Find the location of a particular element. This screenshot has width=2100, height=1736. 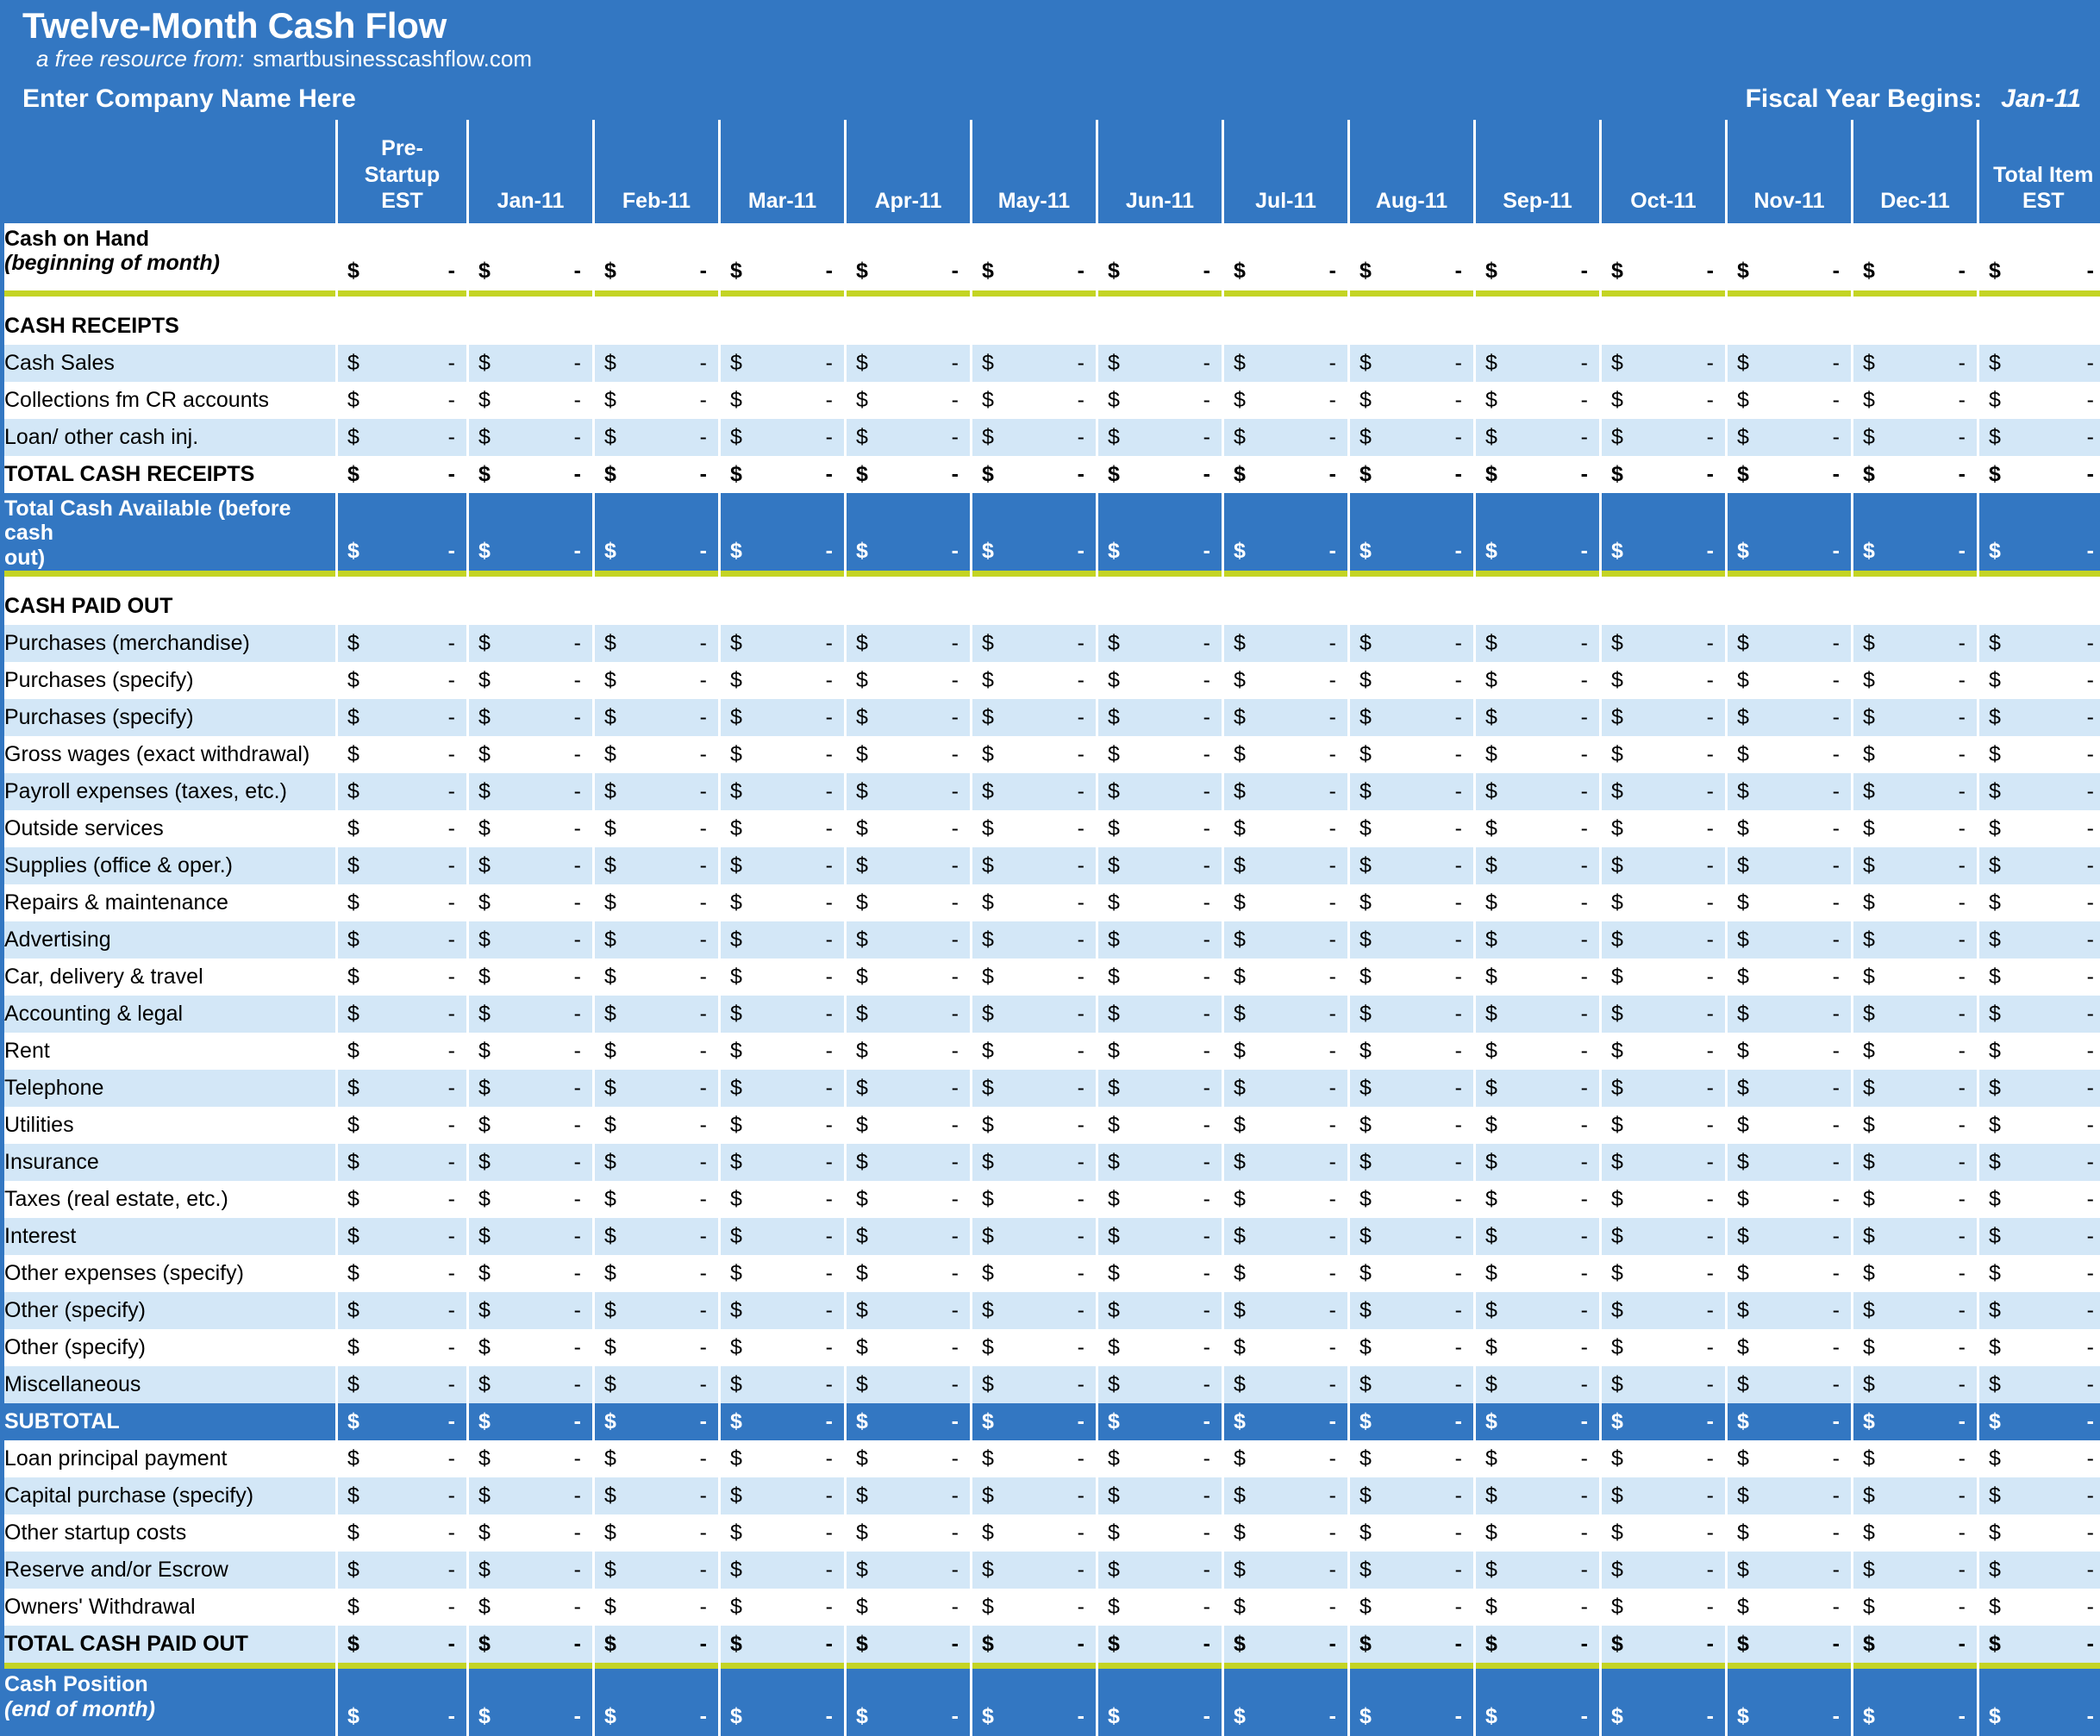

cell-car-delivery-travel-total-item: $- is located at coordinates (2039, 977).